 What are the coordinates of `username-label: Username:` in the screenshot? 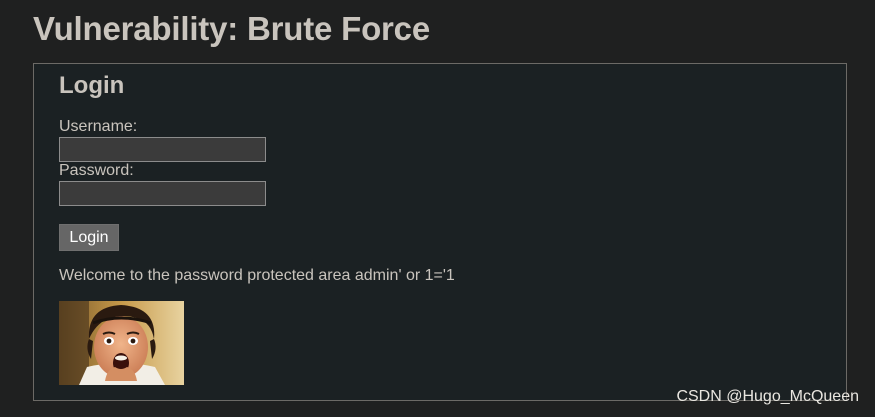 It's located at (98, 126).